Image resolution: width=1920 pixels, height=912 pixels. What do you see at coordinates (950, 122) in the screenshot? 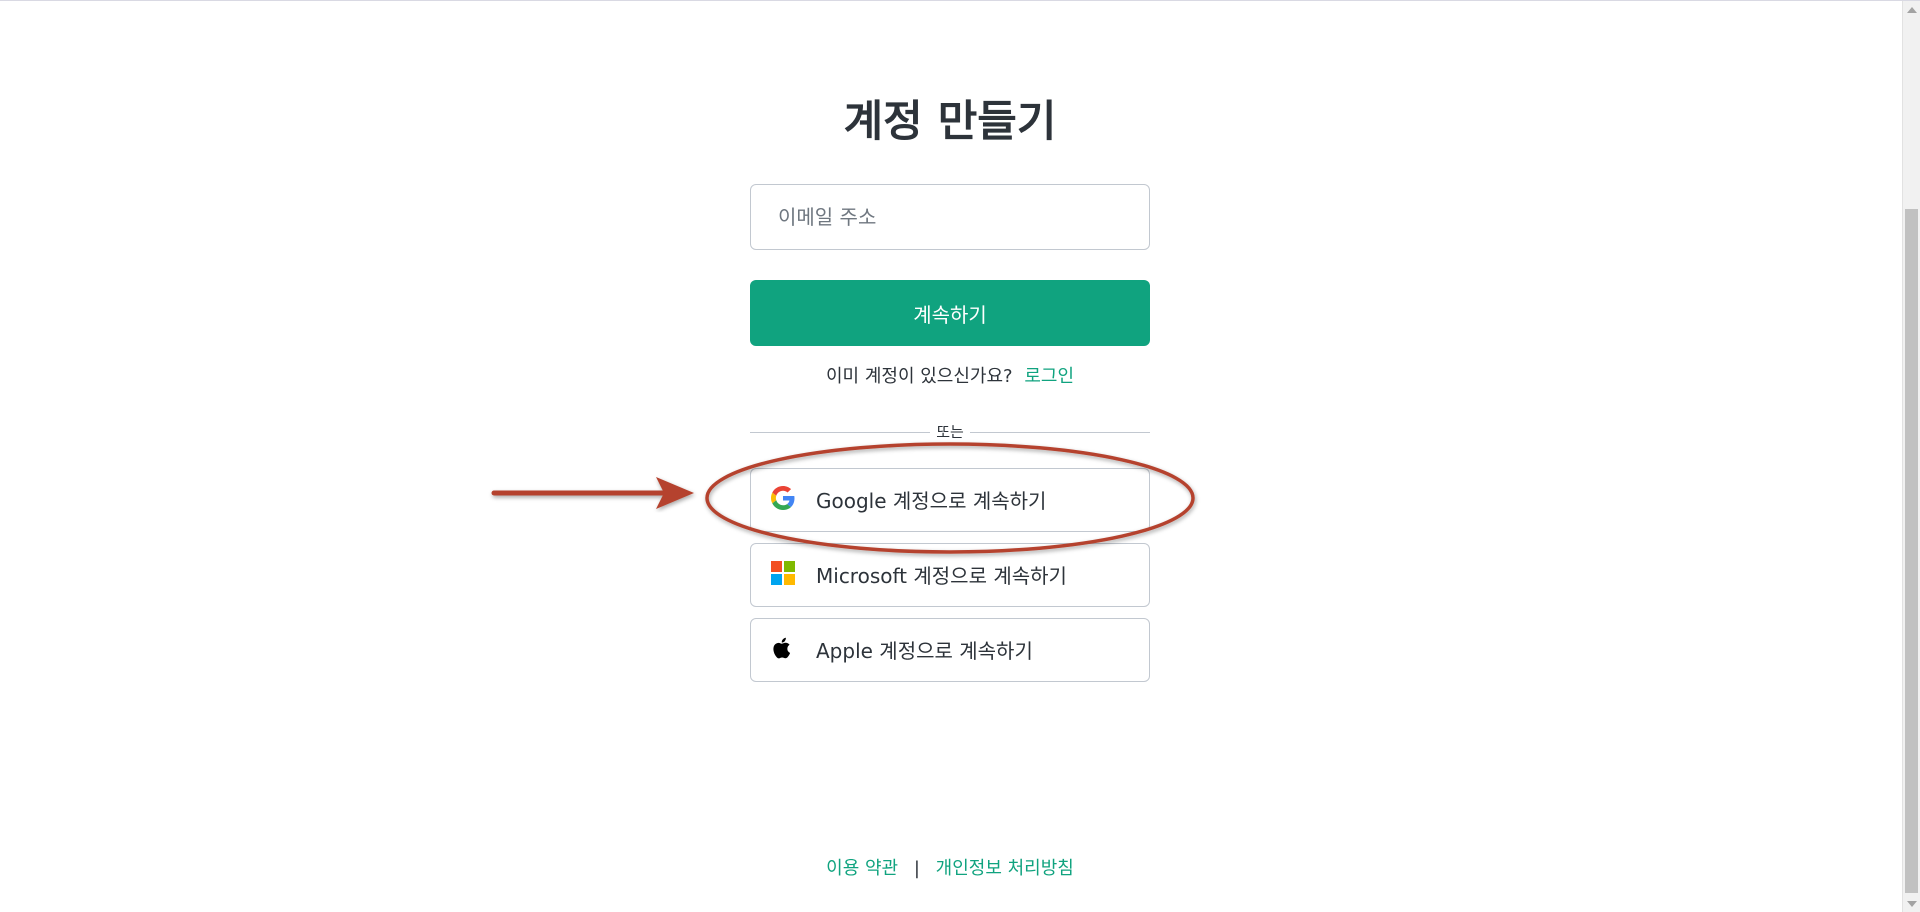
I see `page-title: 계정 만들기` at bounding box center [950, 122].